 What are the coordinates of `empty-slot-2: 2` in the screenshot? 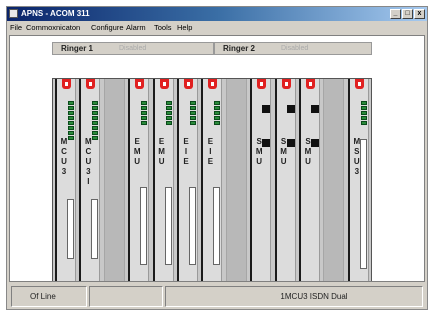 It's located at (114, 180).